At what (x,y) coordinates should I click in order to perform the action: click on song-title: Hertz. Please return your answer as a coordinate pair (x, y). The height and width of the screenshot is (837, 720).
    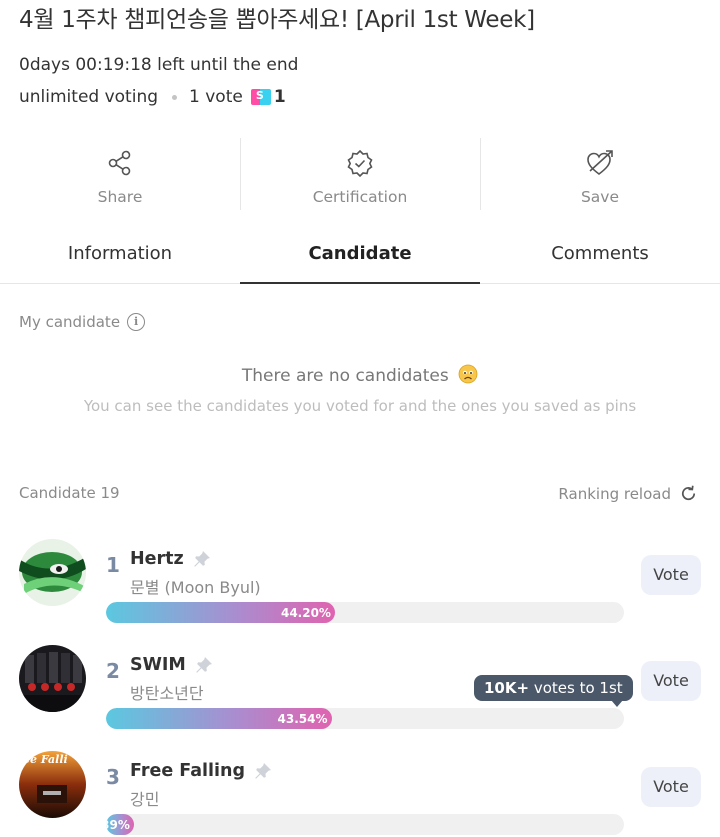
    Looking at the image, I should click on (157, 559).